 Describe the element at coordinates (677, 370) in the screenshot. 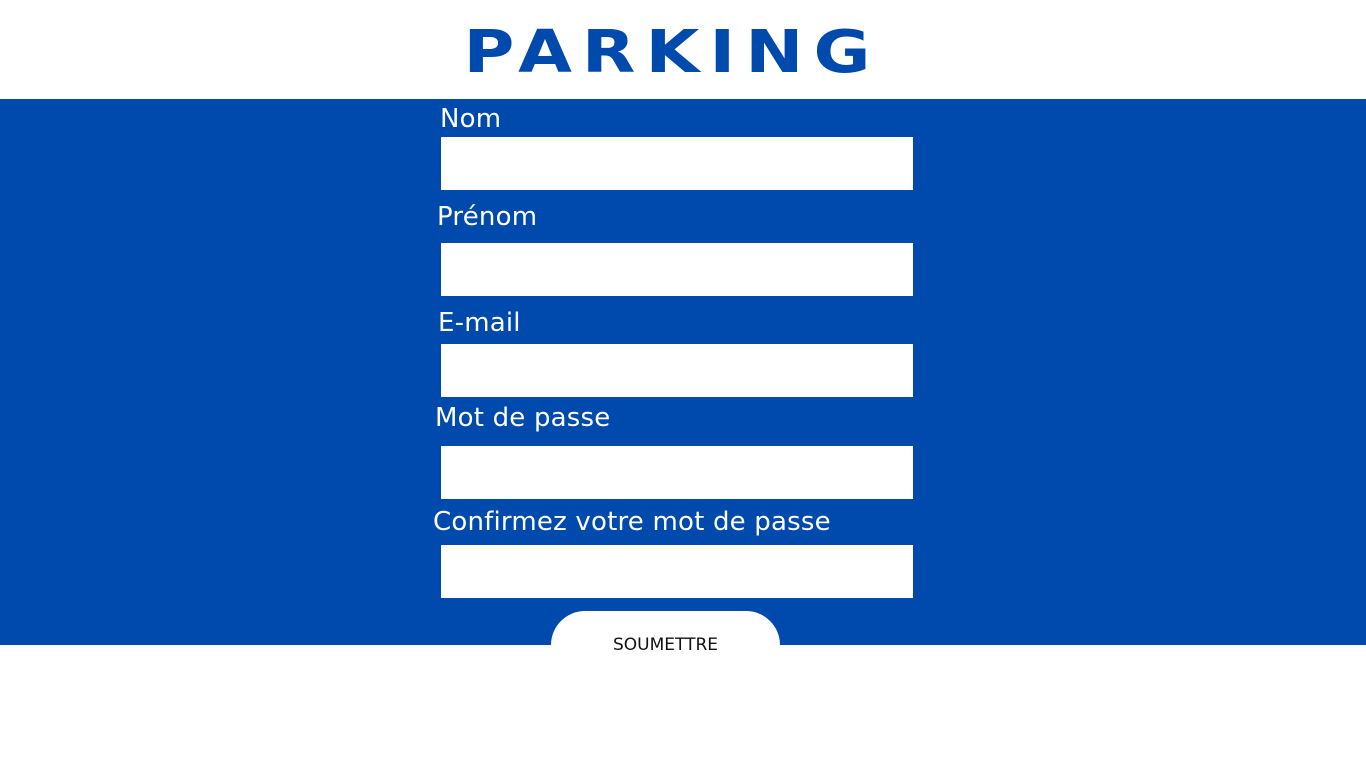

I see `email-input` at that location.